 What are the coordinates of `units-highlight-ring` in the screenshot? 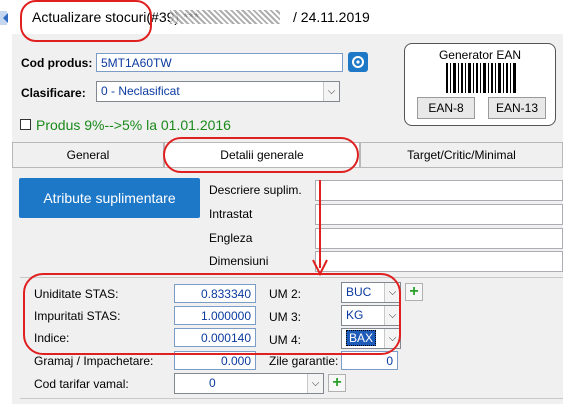 It's located at (212, 314).